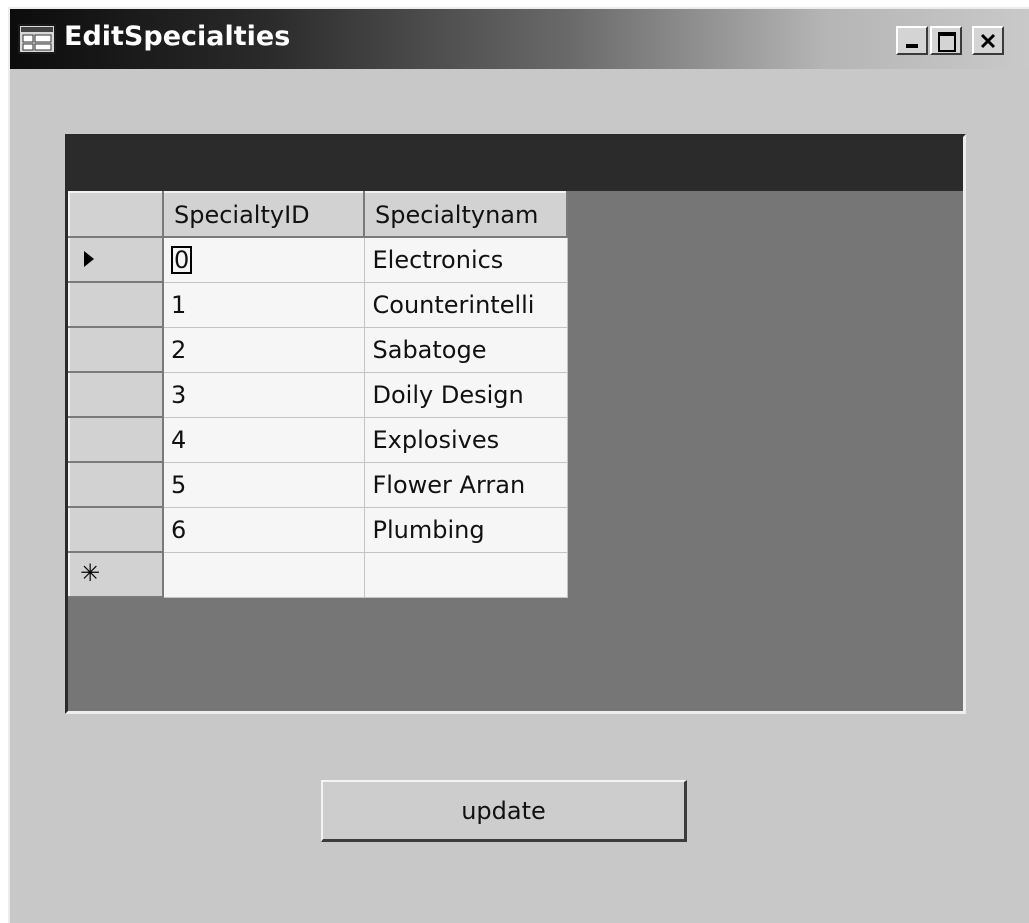  I want to click on new-cell-specialtyid, so click(263, 574).